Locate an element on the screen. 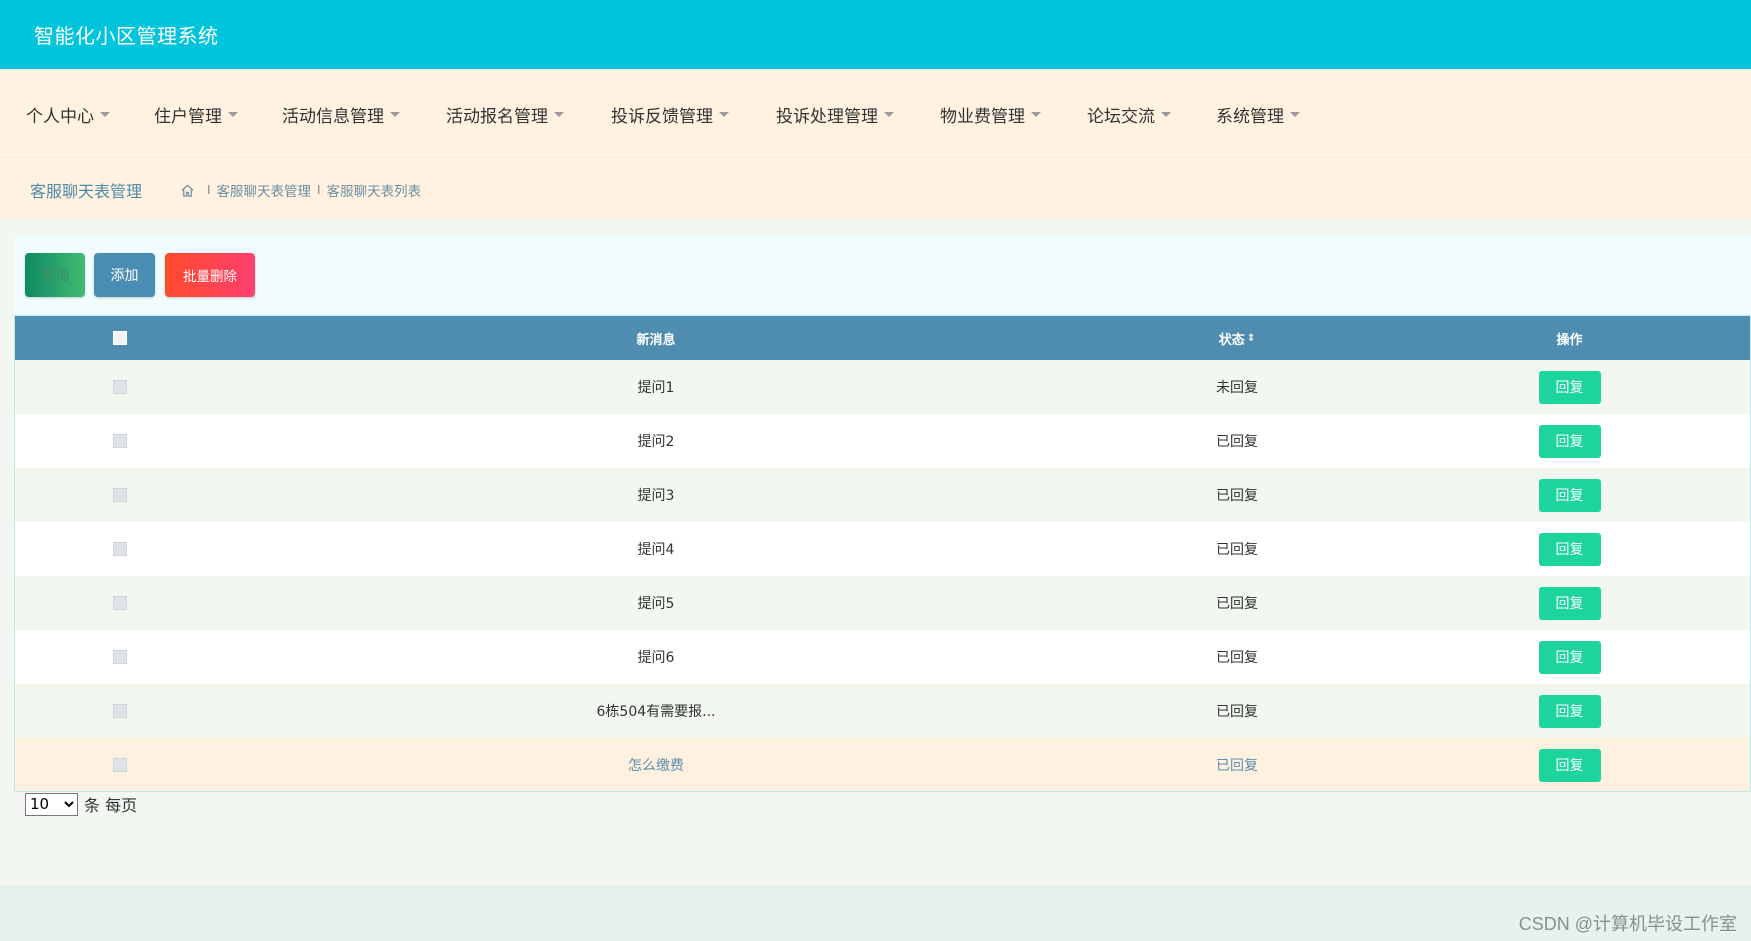 The height and width of the screenshot is (941, 1751). nav-label: 住户管理 is located at coordinates (188, 116).